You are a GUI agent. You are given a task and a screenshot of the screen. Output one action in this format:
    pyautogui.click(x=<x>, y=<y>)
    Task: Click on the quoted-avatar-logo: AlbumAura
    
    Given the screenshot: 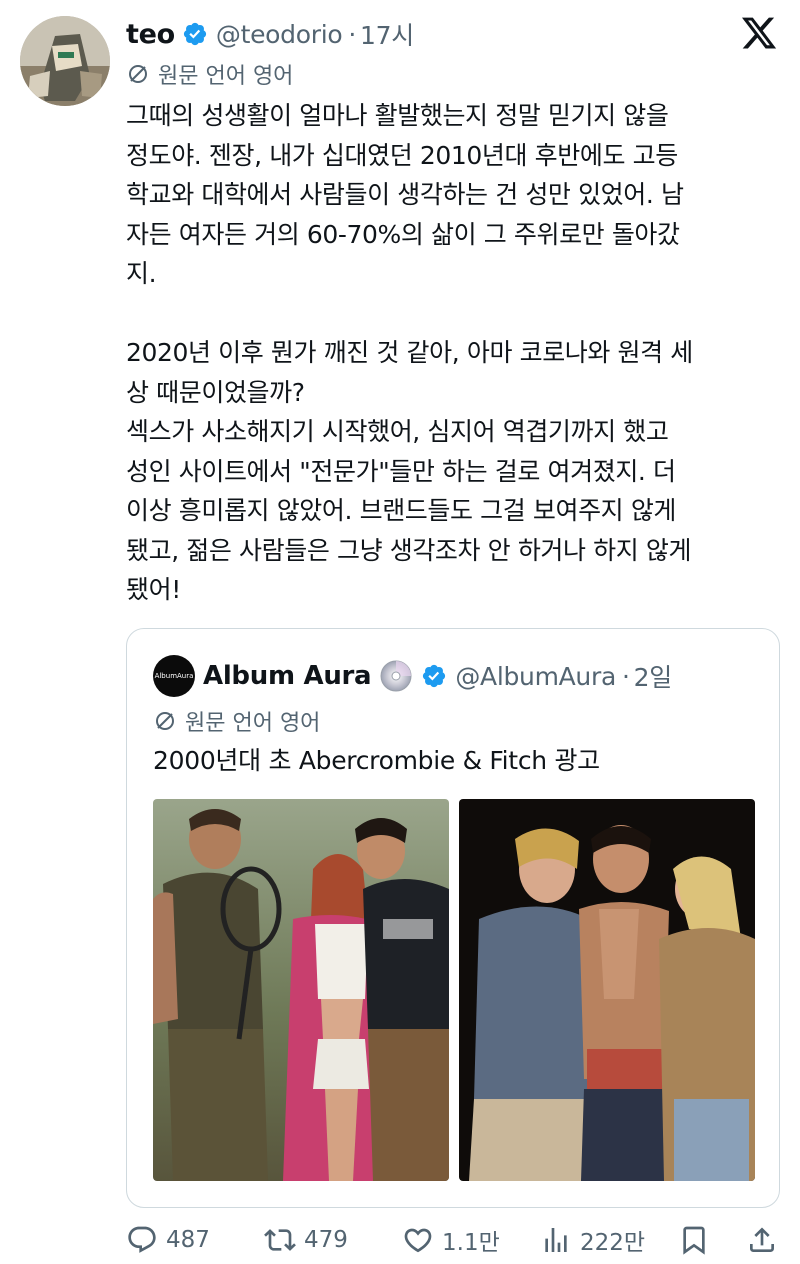 What is the action you would take?
    pyautogui.click(x=174, y=676)
    